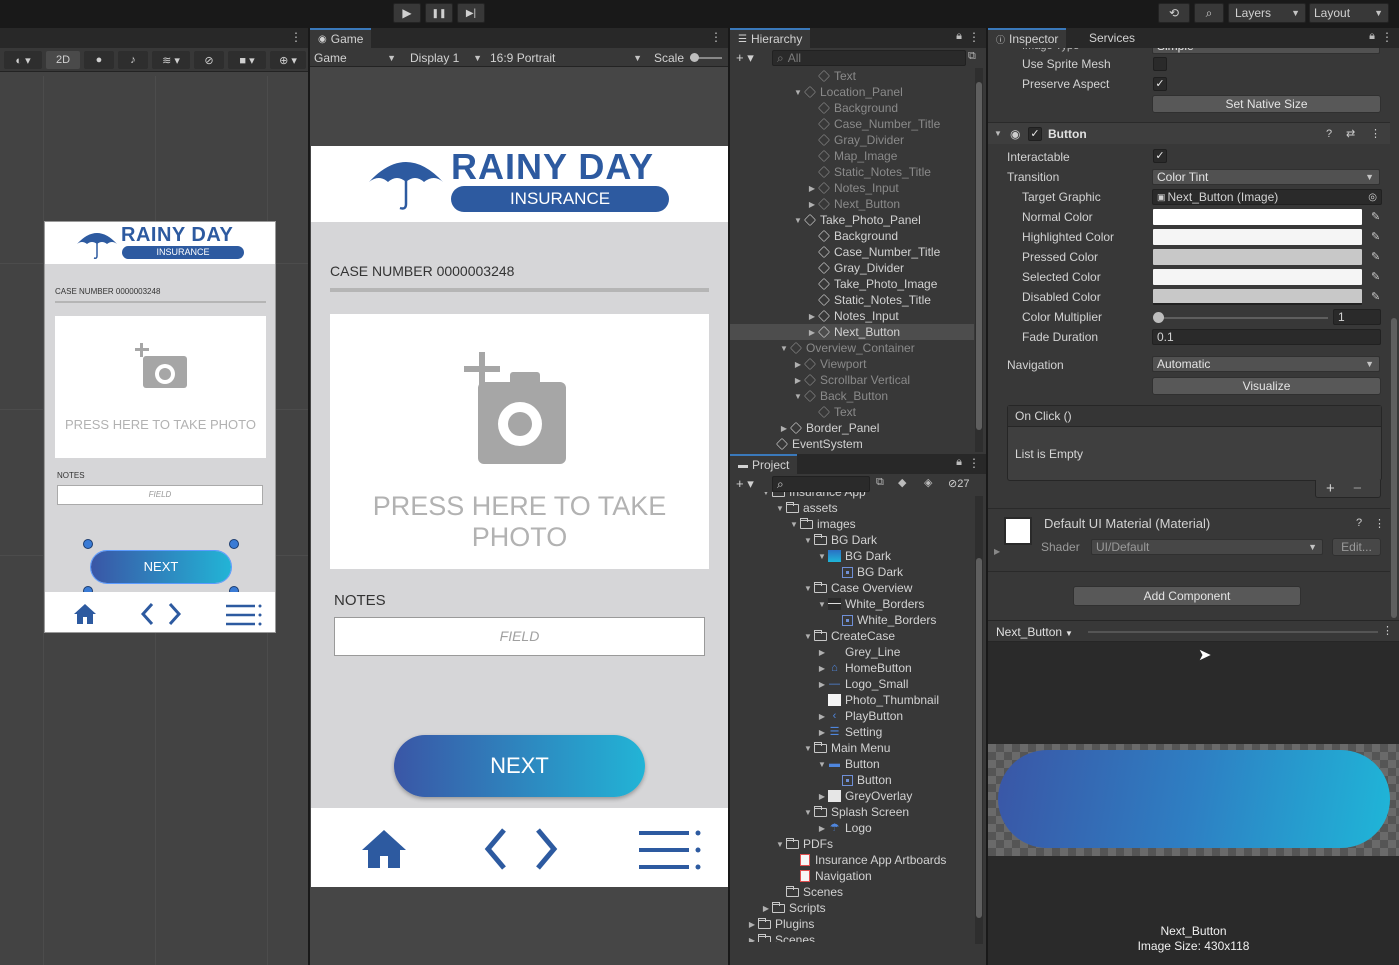  Describe the element at coordinates (1189, 133) in the screenshot. I see `button-component-header: ▼ ◉ ✓ Button ? ⇄ ⋮` at that location.